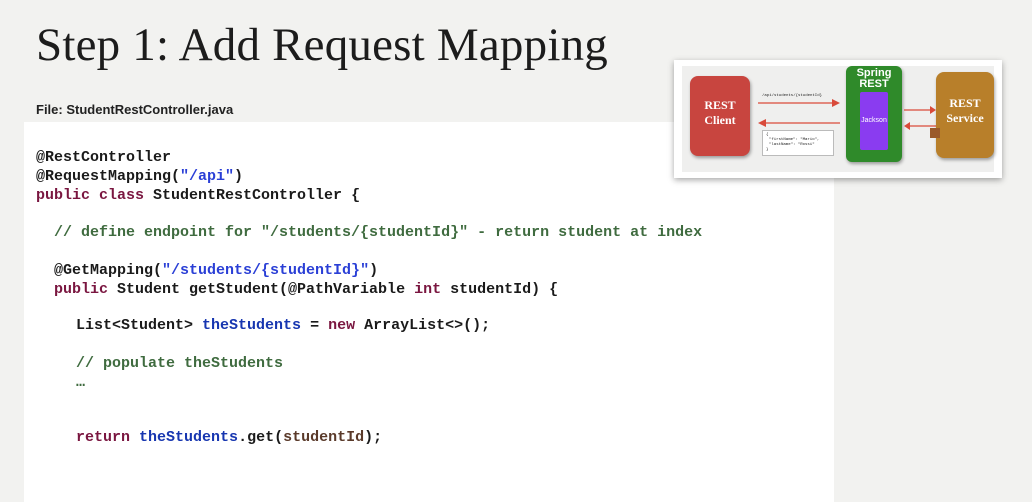  I want to click on code-text: );, so click(373, 437).